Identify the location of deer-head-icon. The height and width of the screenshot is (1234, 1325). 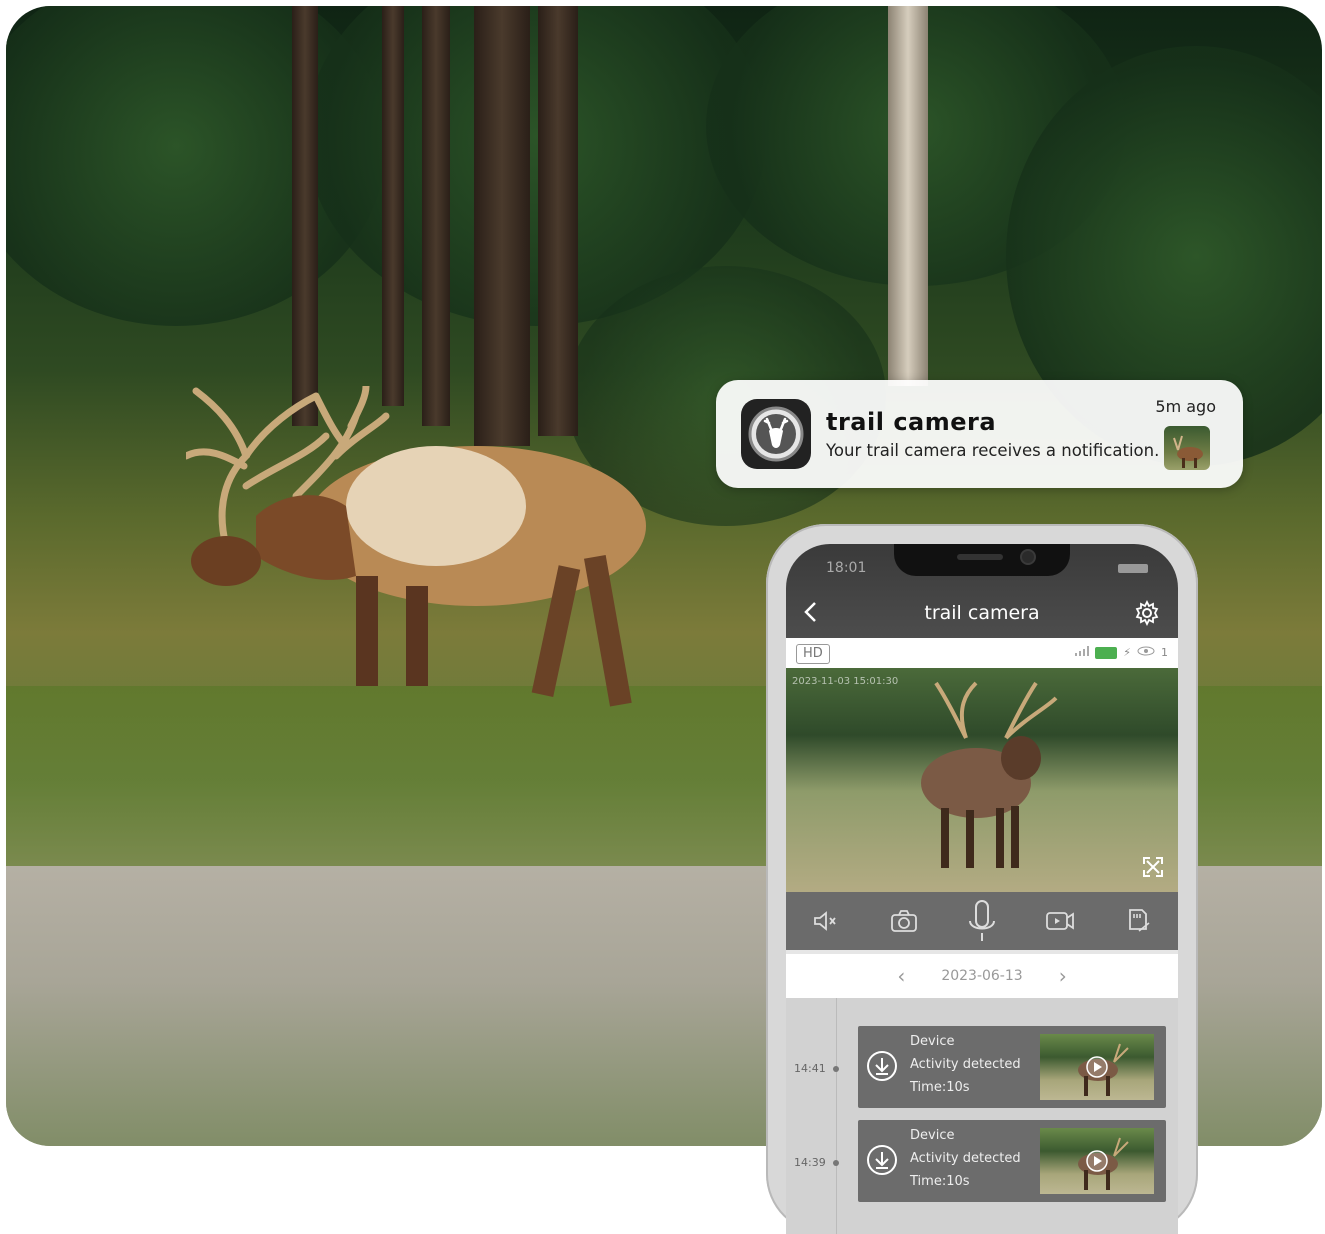
(776, 434).